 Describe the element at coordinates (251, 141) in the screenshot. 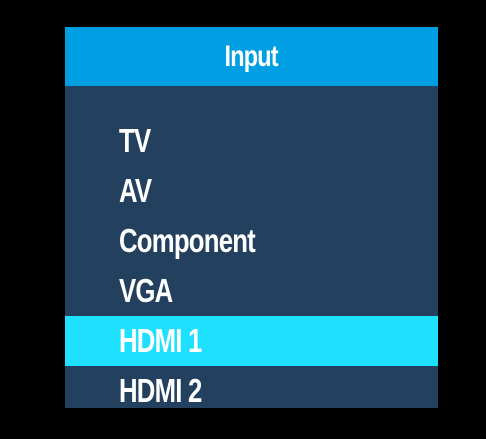

I see `input-option-tv: TV` at that location.